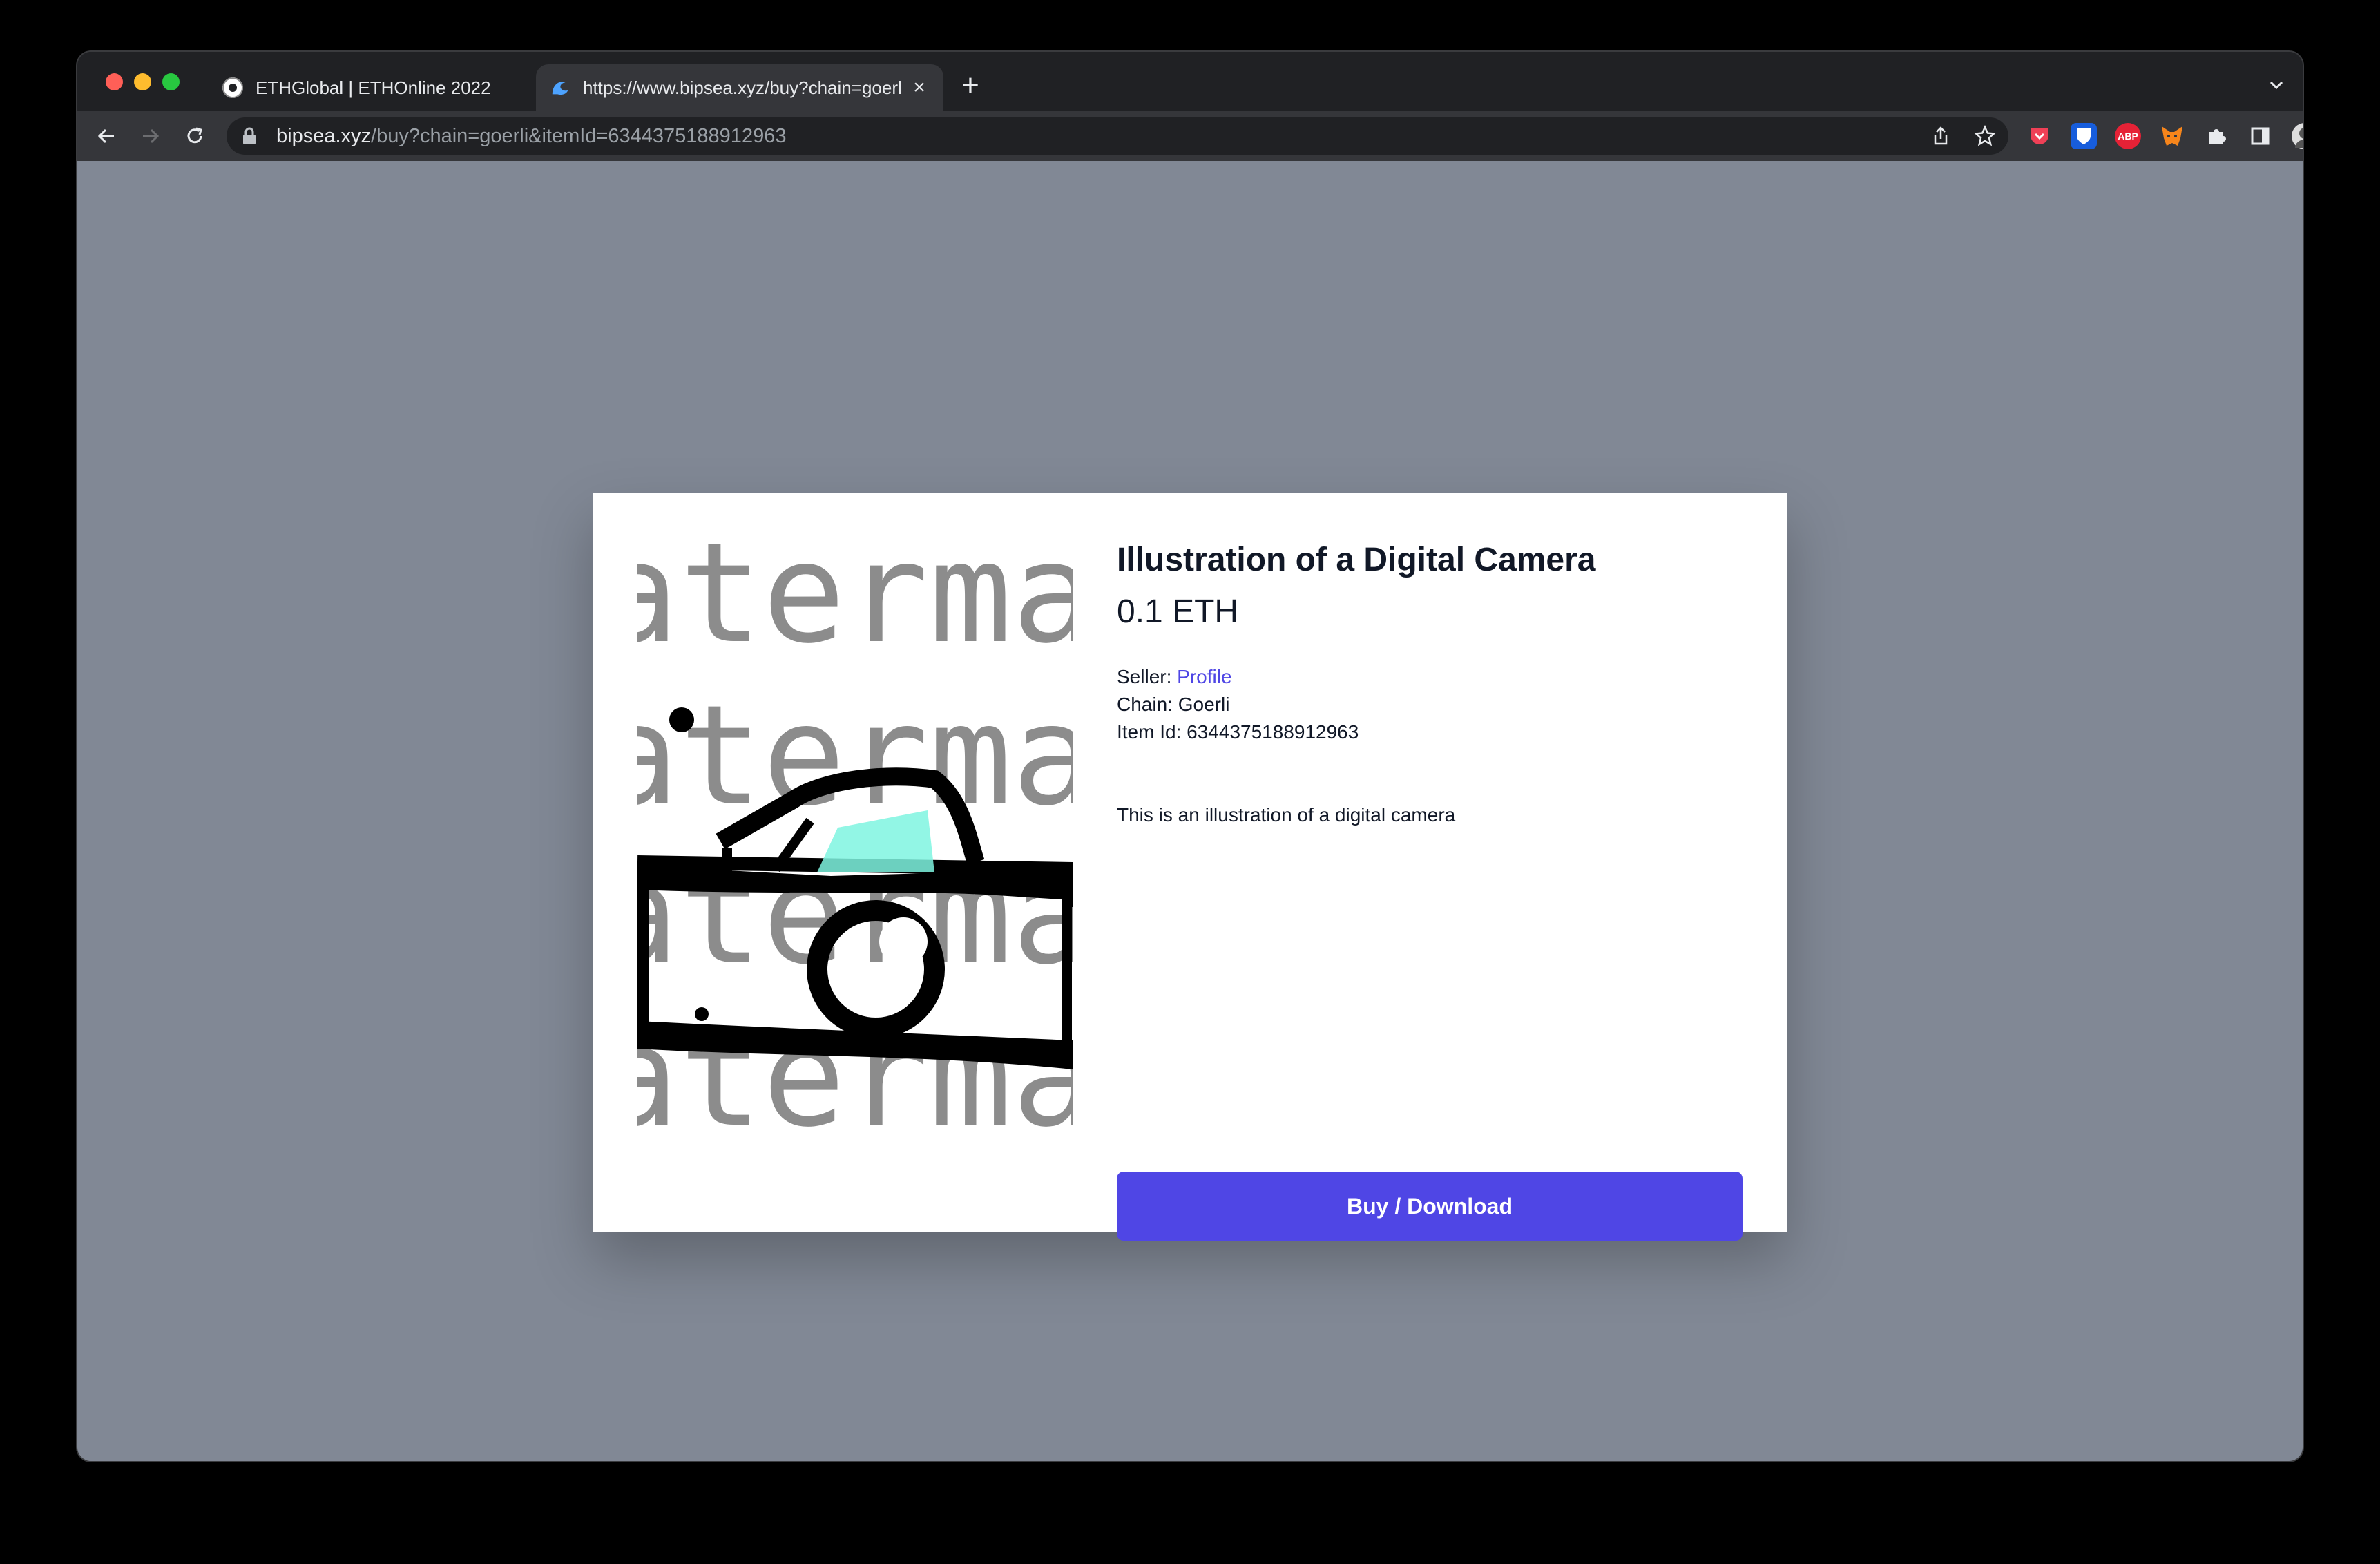  Describe the element at coordinates (114, 81) in the screenshot. I see `close-window-button` at that location.